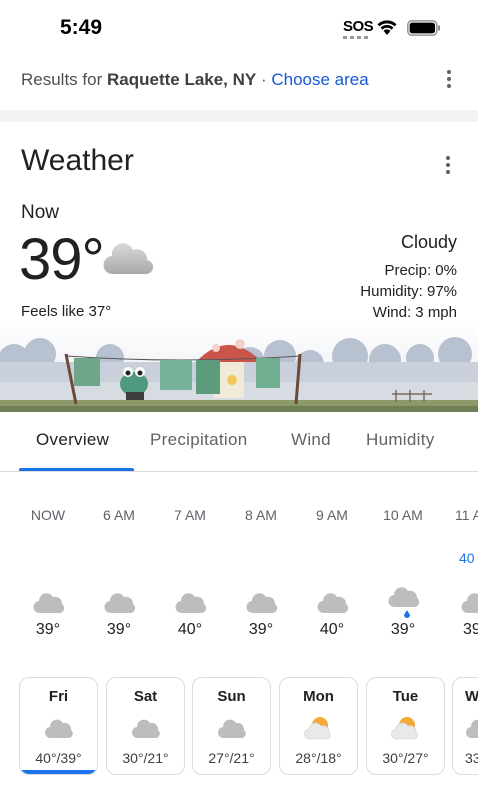 The height and width of the screenshot is (800, 478). What do you see at coordinates (318, 758) in the screenshot?
I see `day-range: 28°/18°` at bounding box center [318, 758].